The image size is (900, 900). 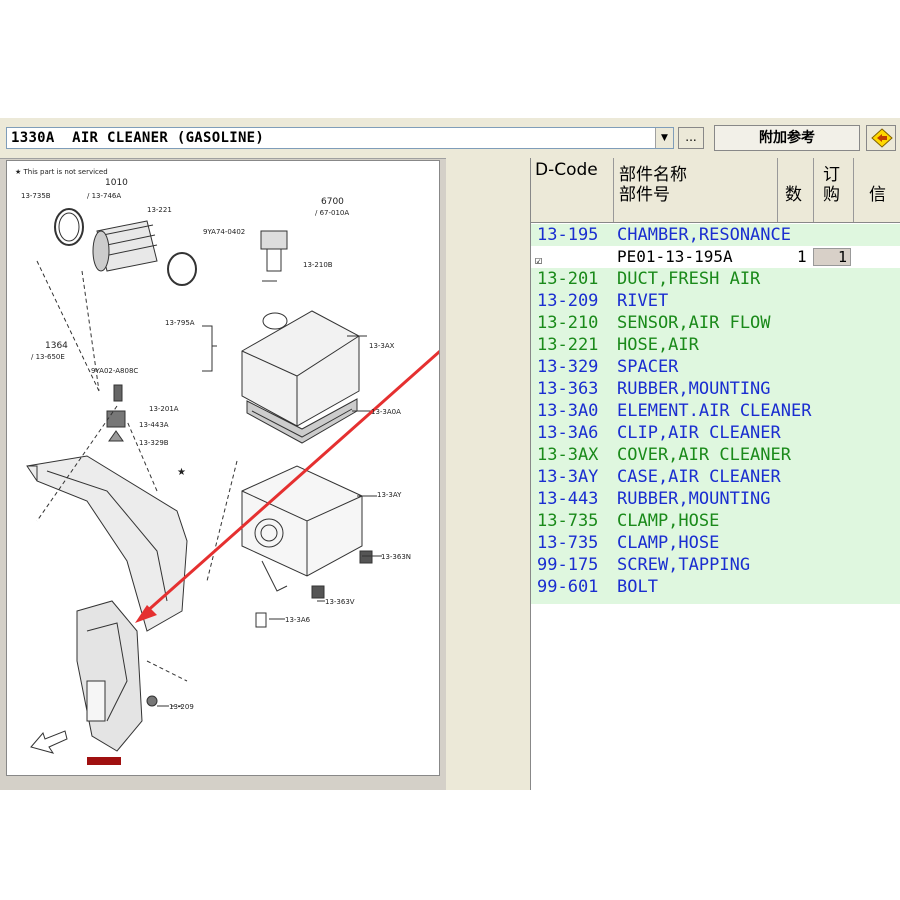 I want to click on navigate-button, so click(x=881, y=138).